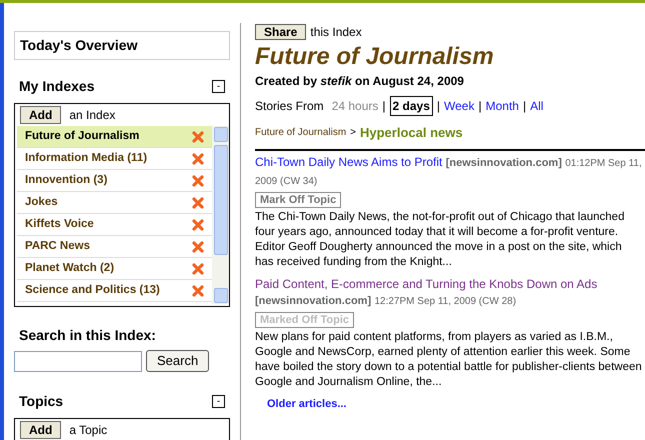 The height and width of the screenshot is (440, 645). Describe the element at coordinates (178, 361) in the screenshot. I see `search-button: Search` at that location.